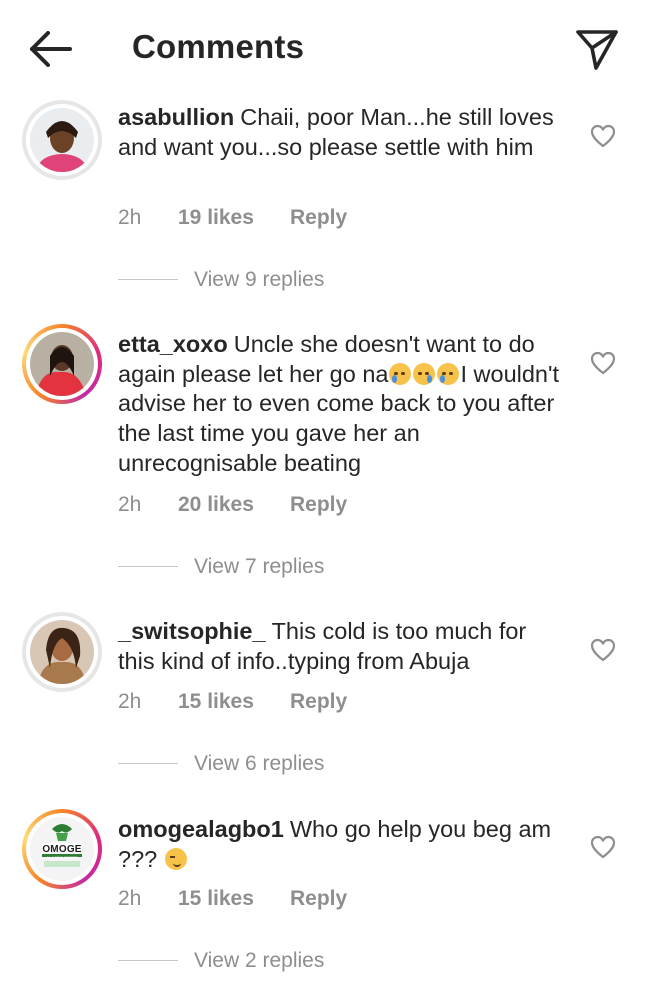 Image resolution: width=654 pixels, height=983 pixels. What do you see at coordinates (343, 844) in the screenshot?
I see `comment-text: omogealagbo1 Who go help you beg am ???` at bounding box center [343, 844].